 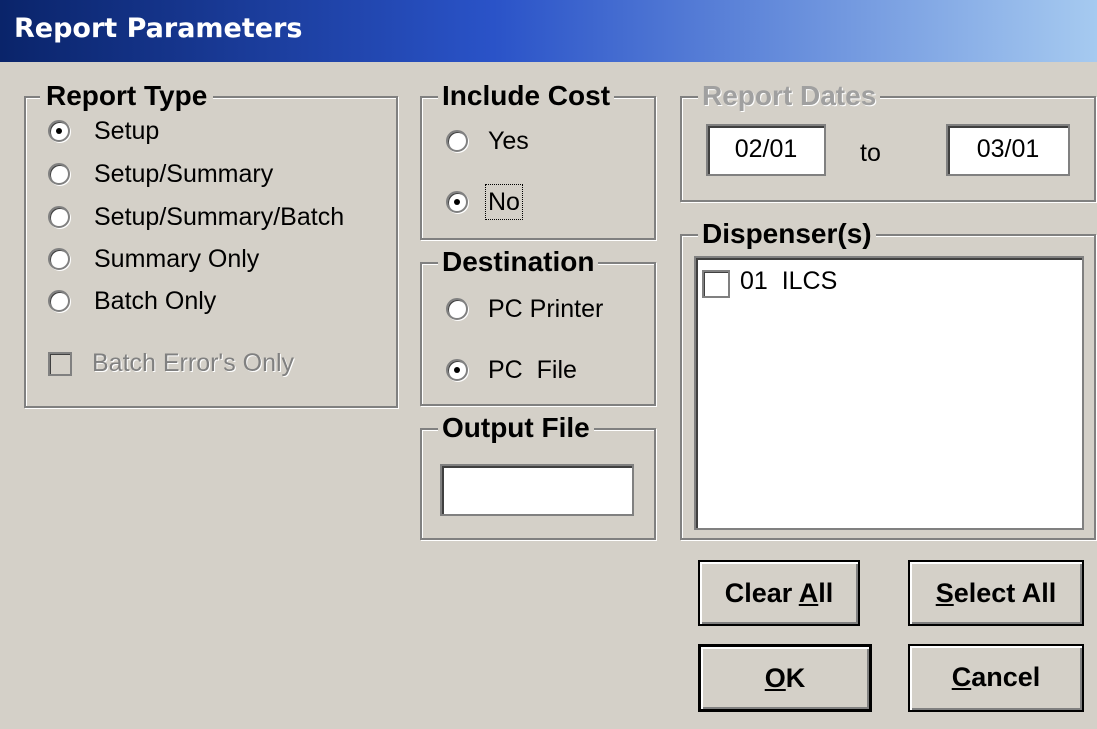 I want to click on cancel-label-key: C, so click(x=961, y=677).